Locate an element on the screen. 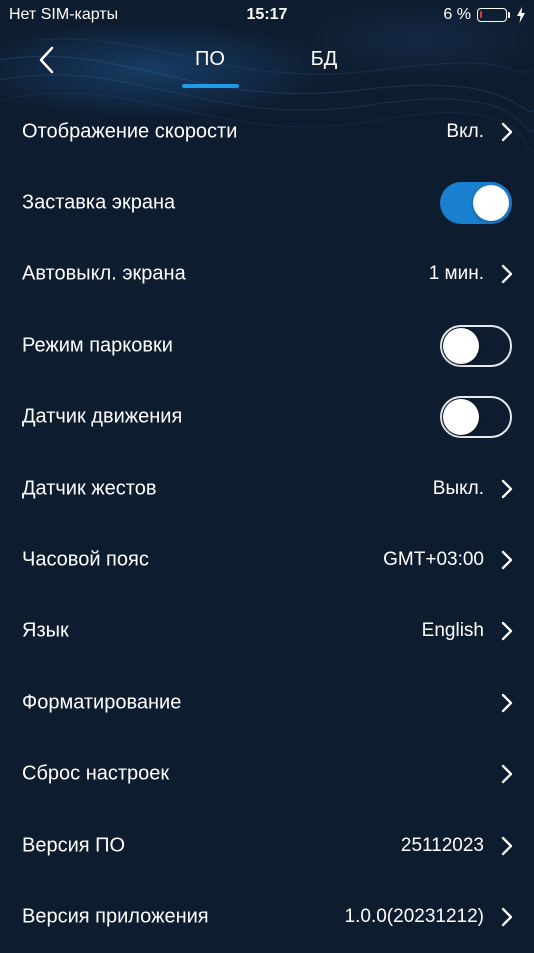 This screenshot has height=953, width=534. settings-row: Датчик движения is located at coordinates (267, 417).